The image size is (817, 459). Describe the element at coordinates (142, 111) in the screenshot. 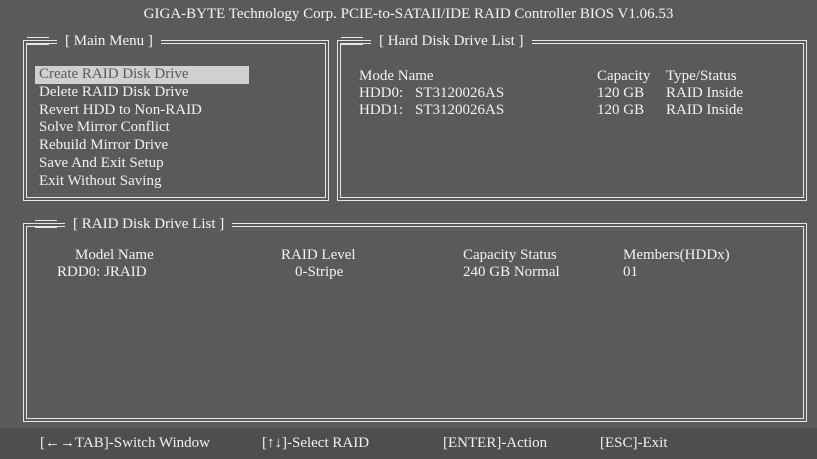

I see `menu-item-revert-hdd: Revert HDD to Non-RAID` at that location.